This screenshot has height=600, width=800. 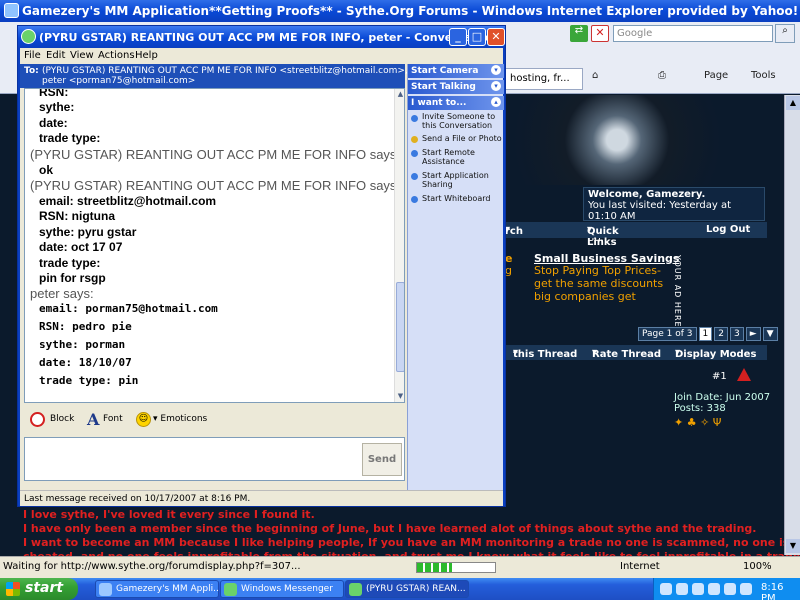 What do you see at coordinates (55, 55) in the screenshot?
I see `menu-edit: Edit` at bounding box center [55, 55].